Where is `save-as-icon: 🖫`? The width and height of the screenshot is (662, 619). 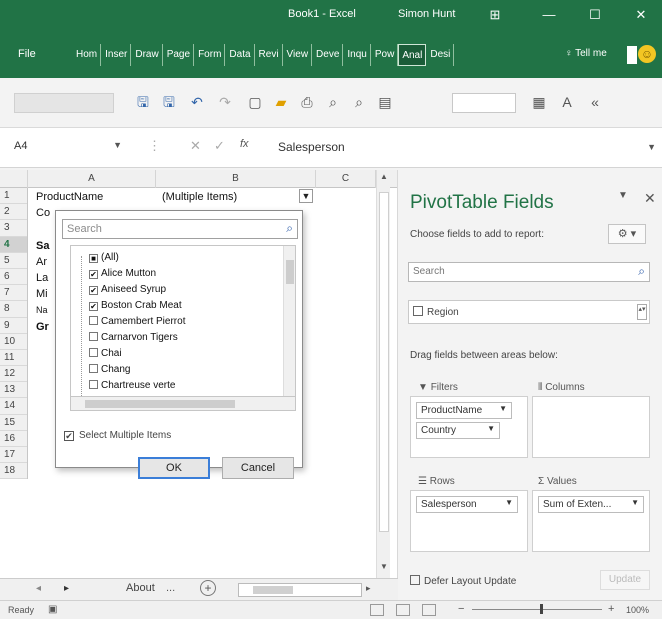
save-as-icon: 🖫 is located at coordinates (169, 102).